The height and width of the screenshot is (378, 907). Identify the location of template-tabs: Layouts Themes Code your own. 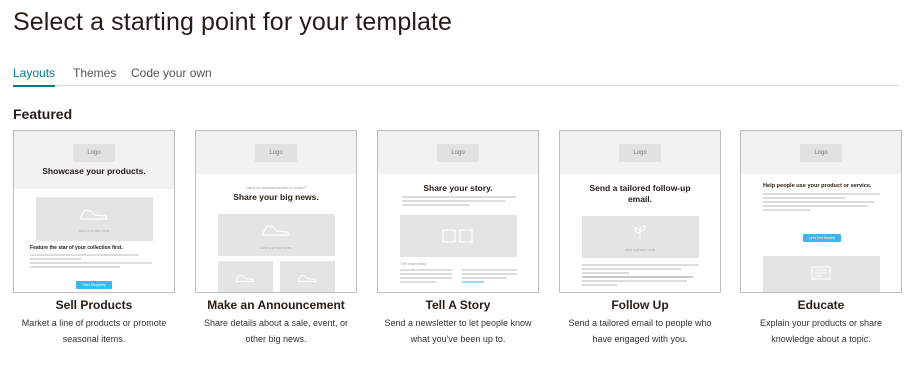
(456, 76).